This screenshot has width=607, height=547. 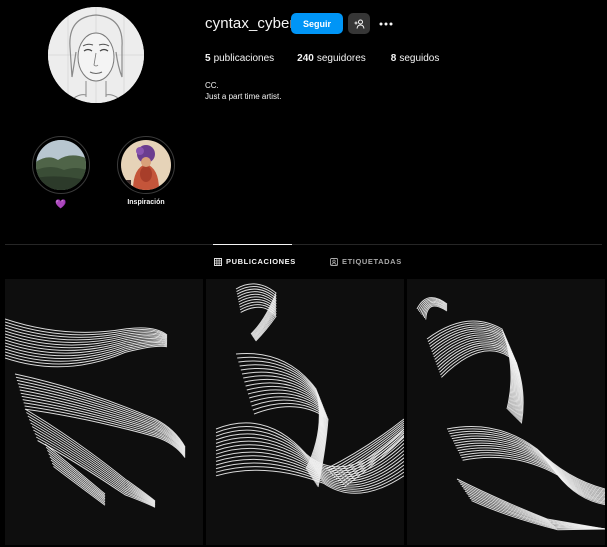 I want to click on bio-text: Just a part time artist., so click(x=243, y=96).